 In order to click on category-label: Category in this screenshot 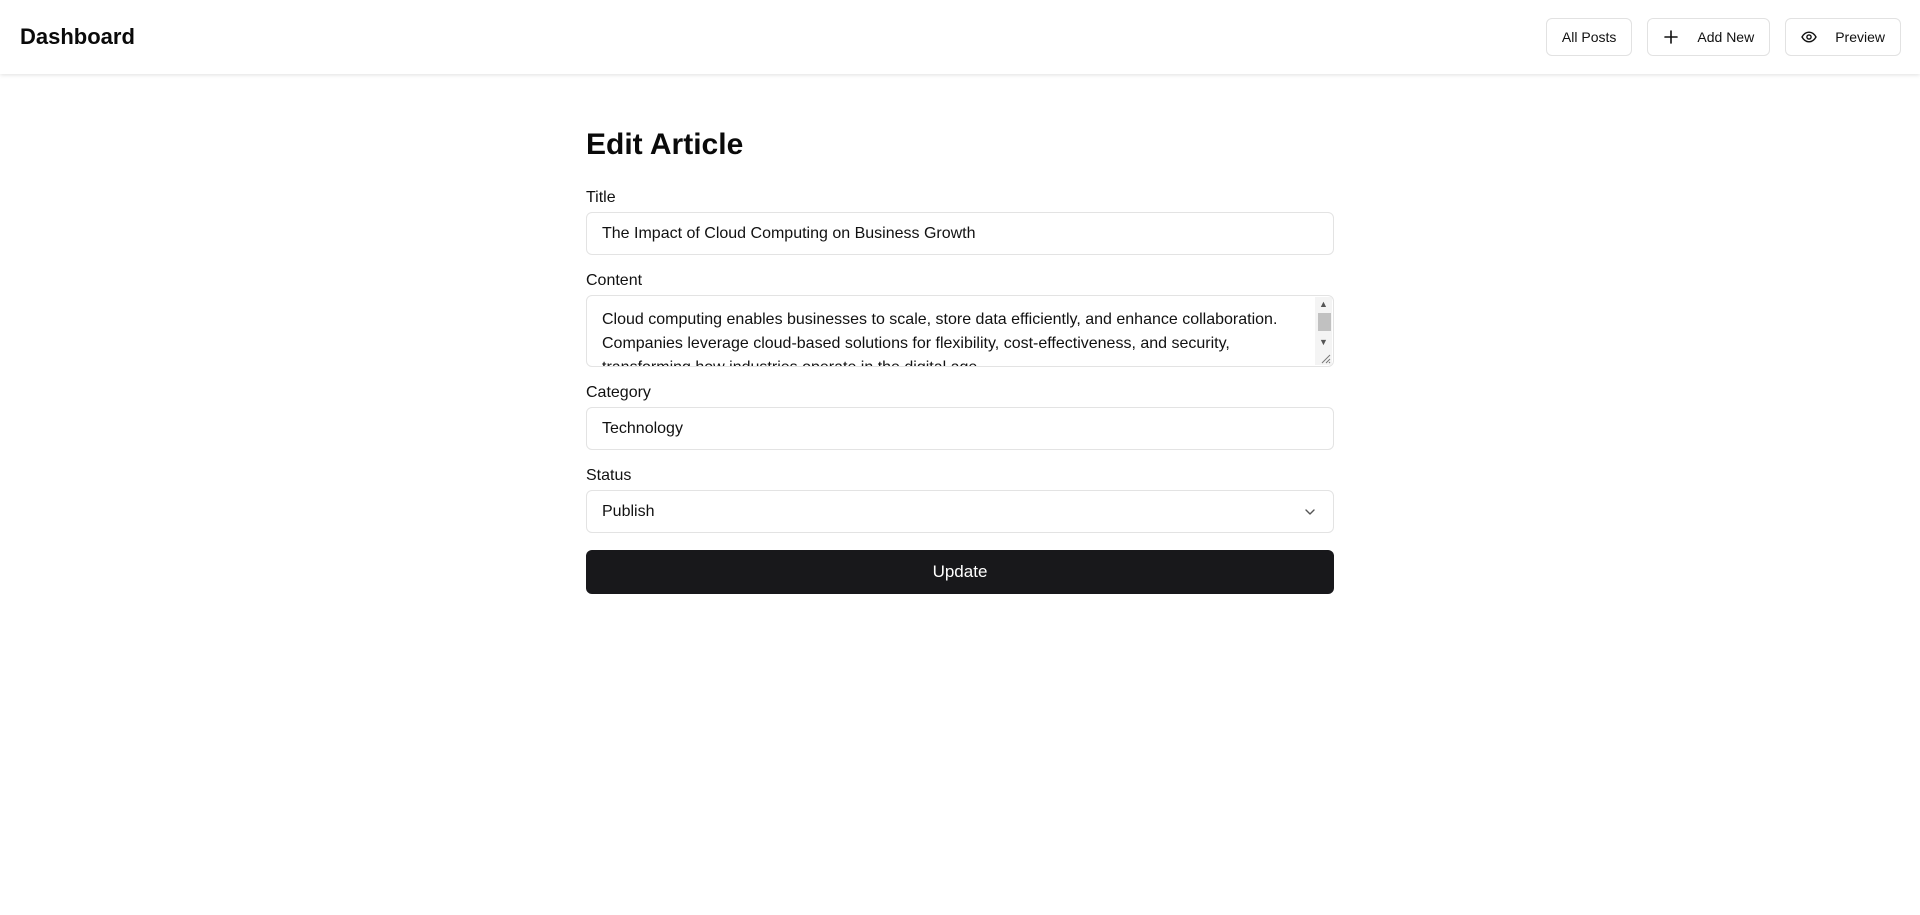, I will do `click(618, 392)`.